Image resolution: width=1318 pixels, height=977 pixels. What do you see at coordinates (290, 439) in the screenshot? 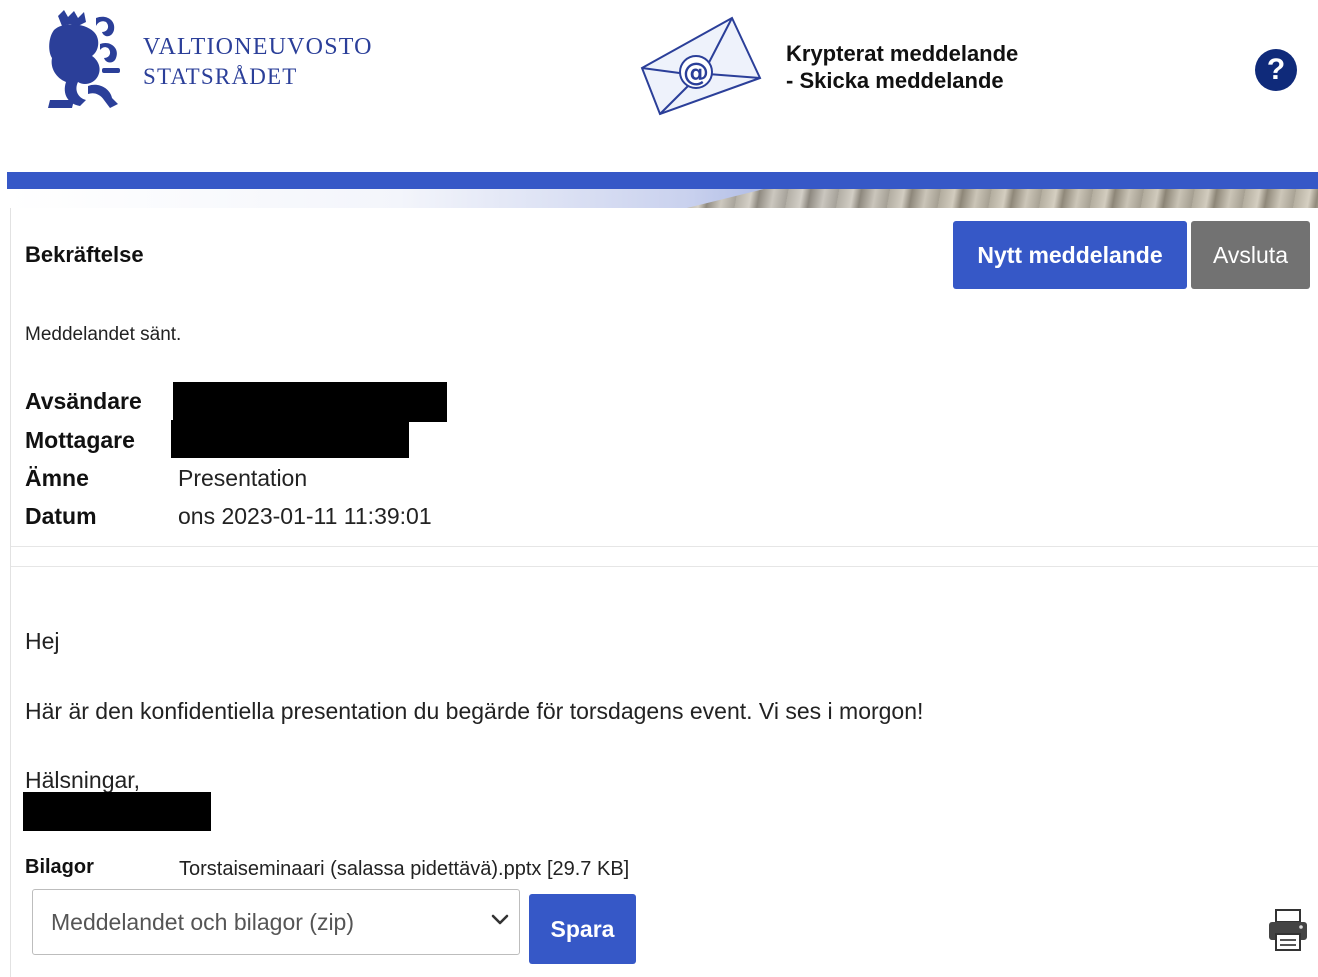
I see `redacted-recipient` at bounding box center [290, 439].